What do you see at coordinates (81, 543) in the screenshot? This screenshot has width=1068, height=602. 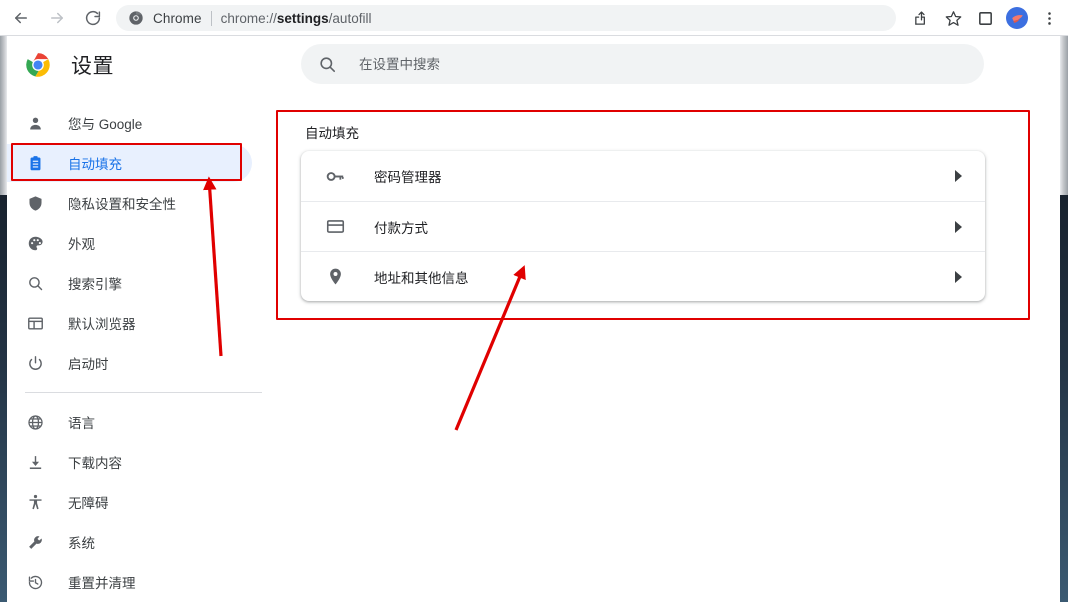 I see `sidebar-item-label: 系统` at bounding box center [81, 543].